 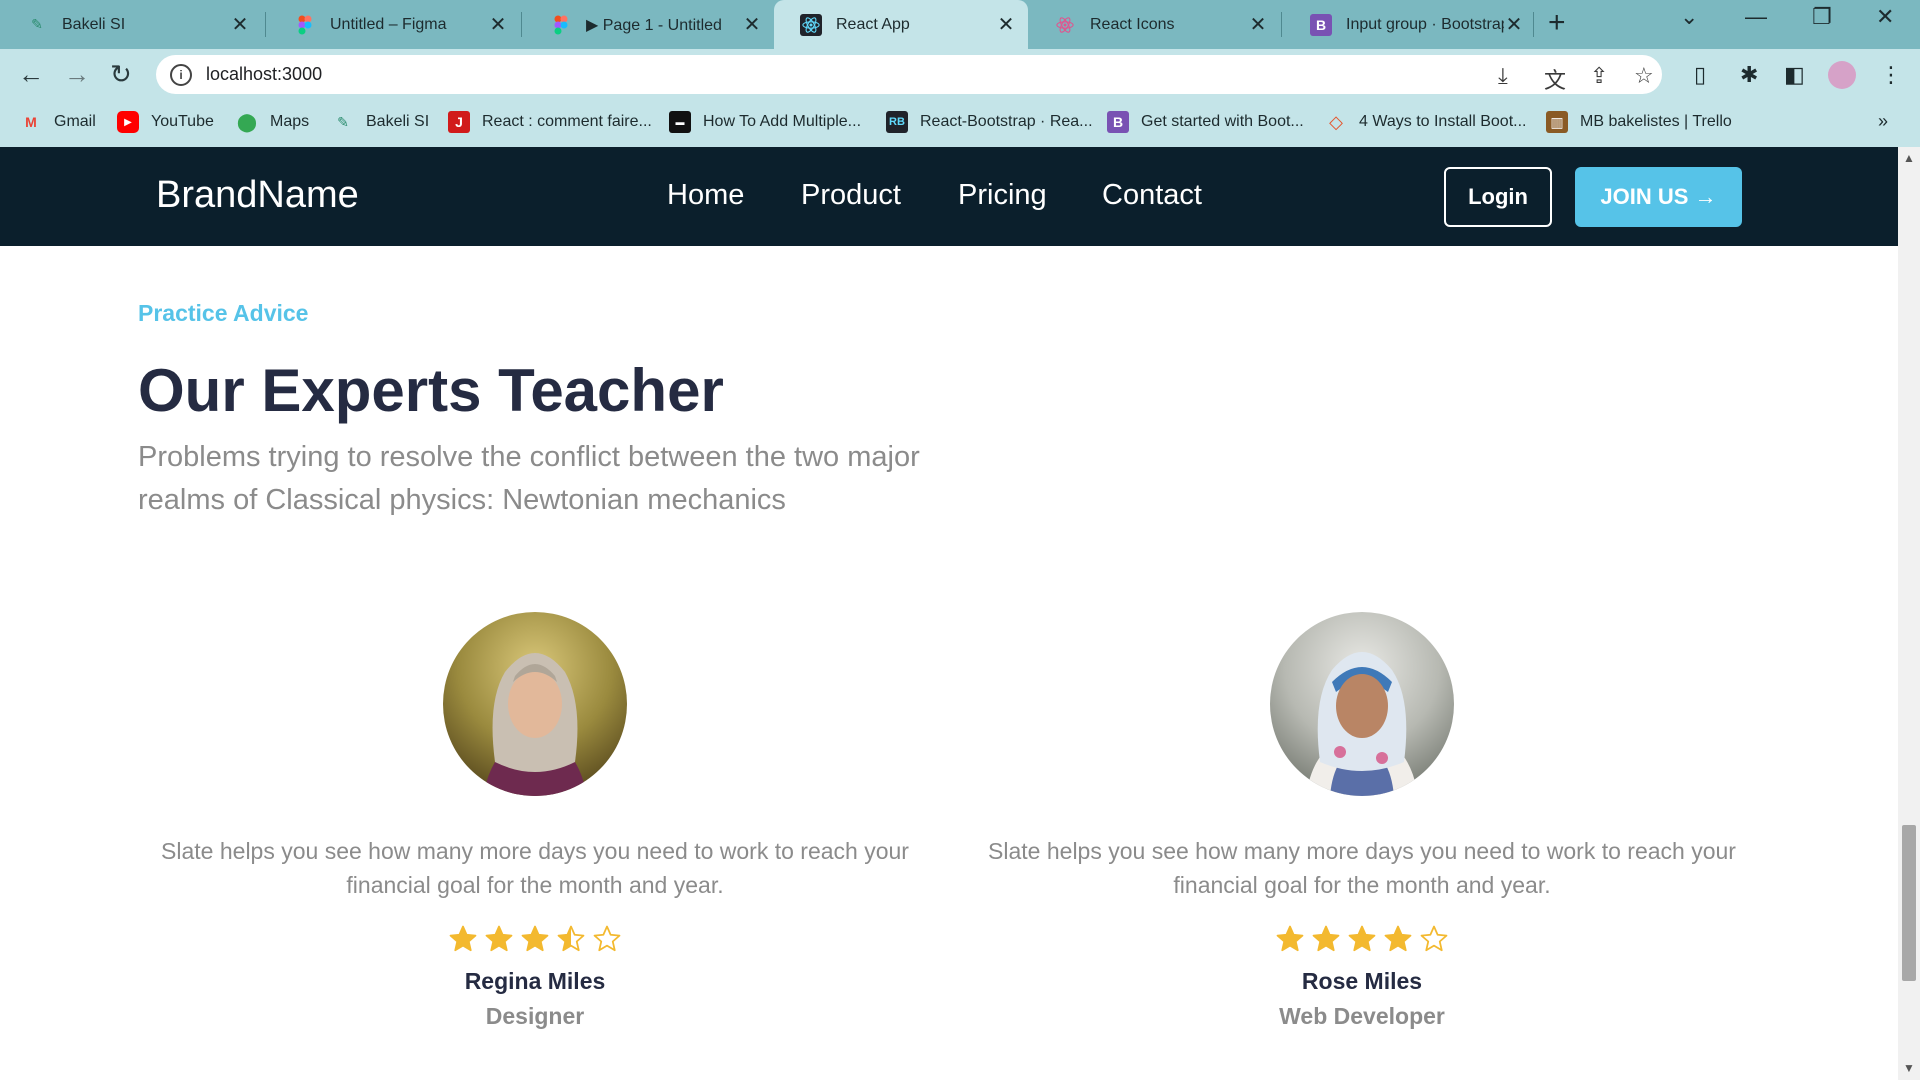 I want to click on site-info-icon: i, so click(x=181, y=74).